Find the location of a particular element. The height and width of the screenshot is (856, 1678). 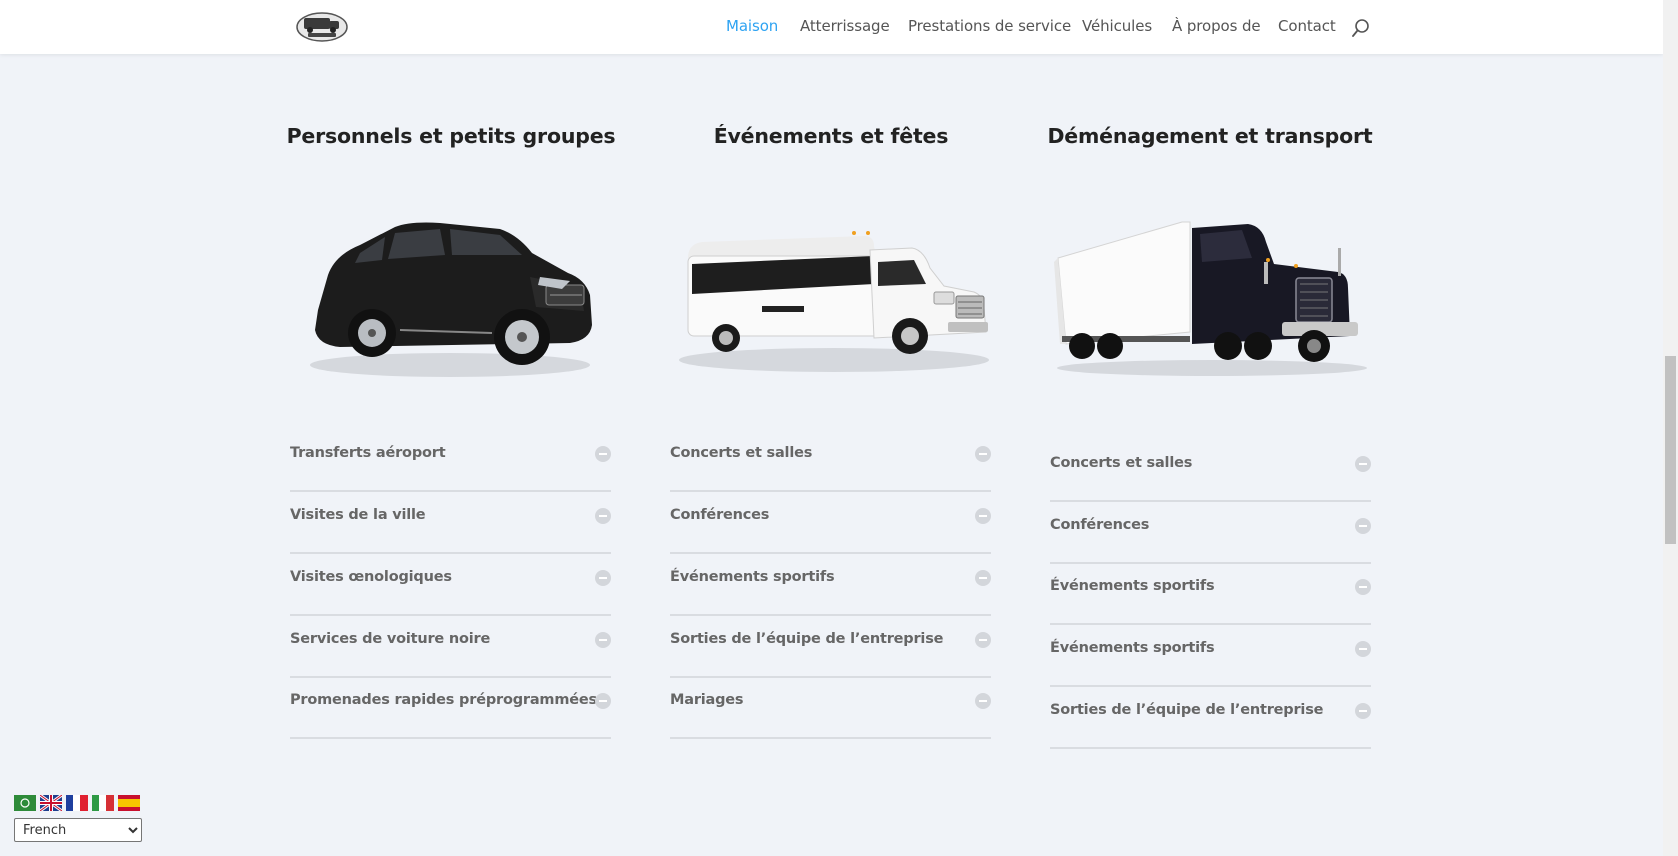

truck-icon is located at coordinates (1210, 298).